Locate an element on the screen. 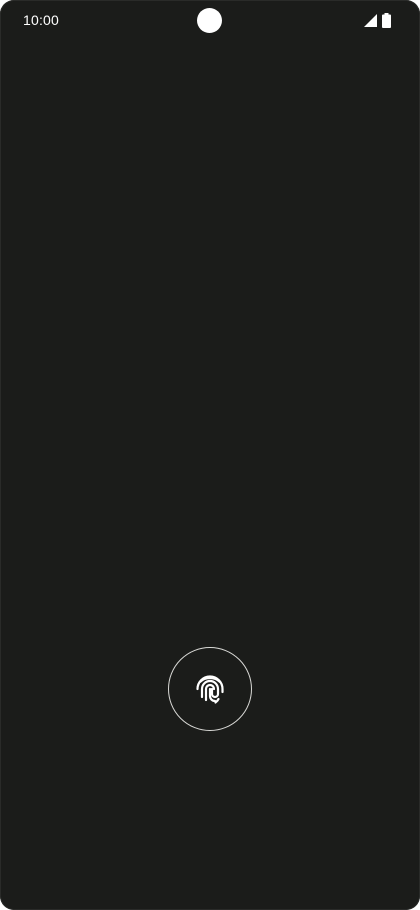  camera-cutout is located at coordinates (209, 20).